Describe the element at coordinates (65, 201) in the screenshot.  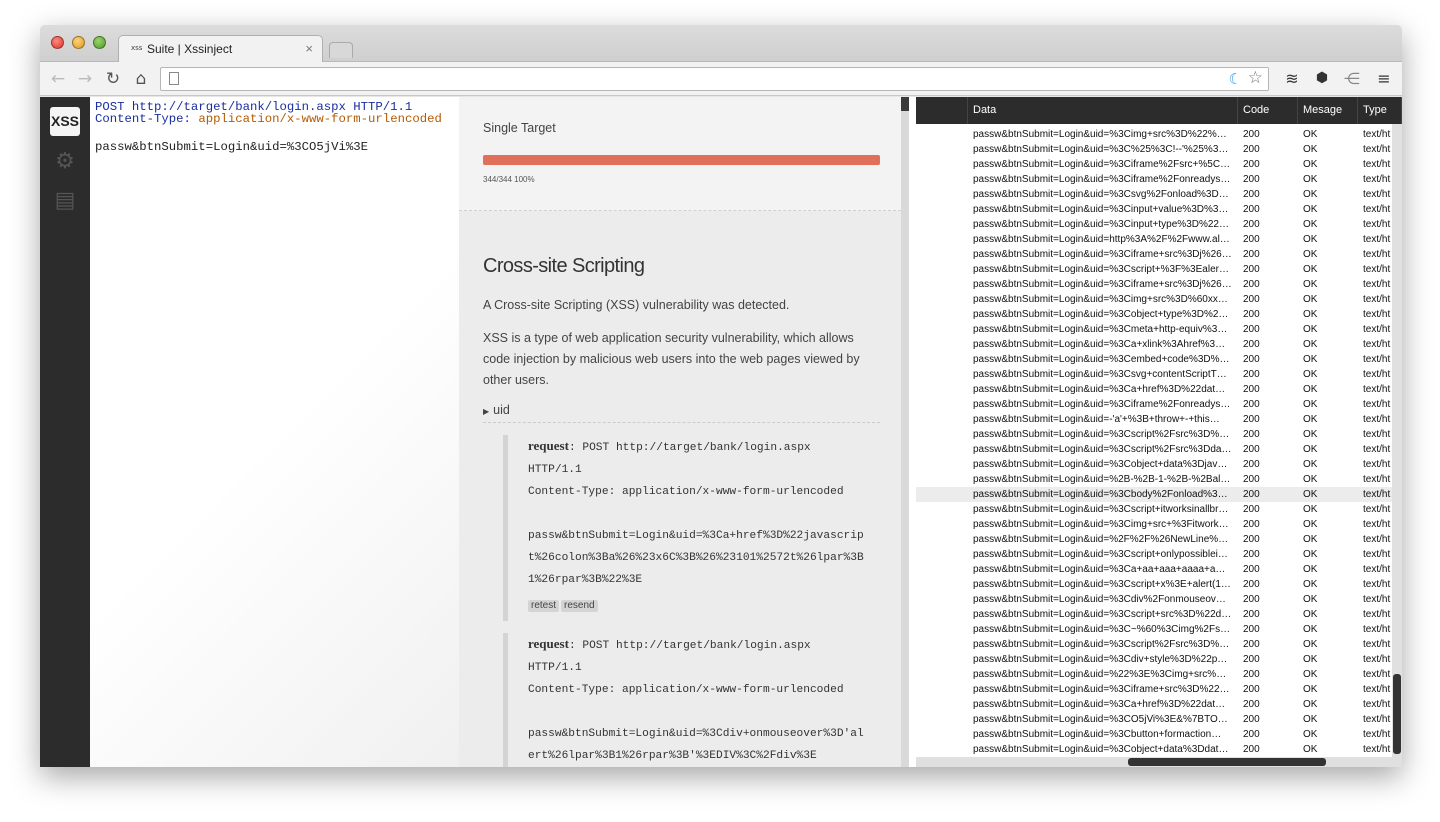
I see `document-icon: ▤` at that location.